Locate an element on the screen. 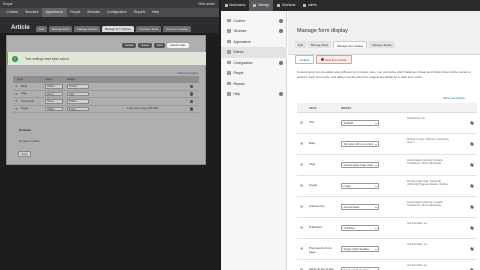 This screenshot has width=480, height=270. admin-menu-item: Configuration is located at coordinates (116, 12).